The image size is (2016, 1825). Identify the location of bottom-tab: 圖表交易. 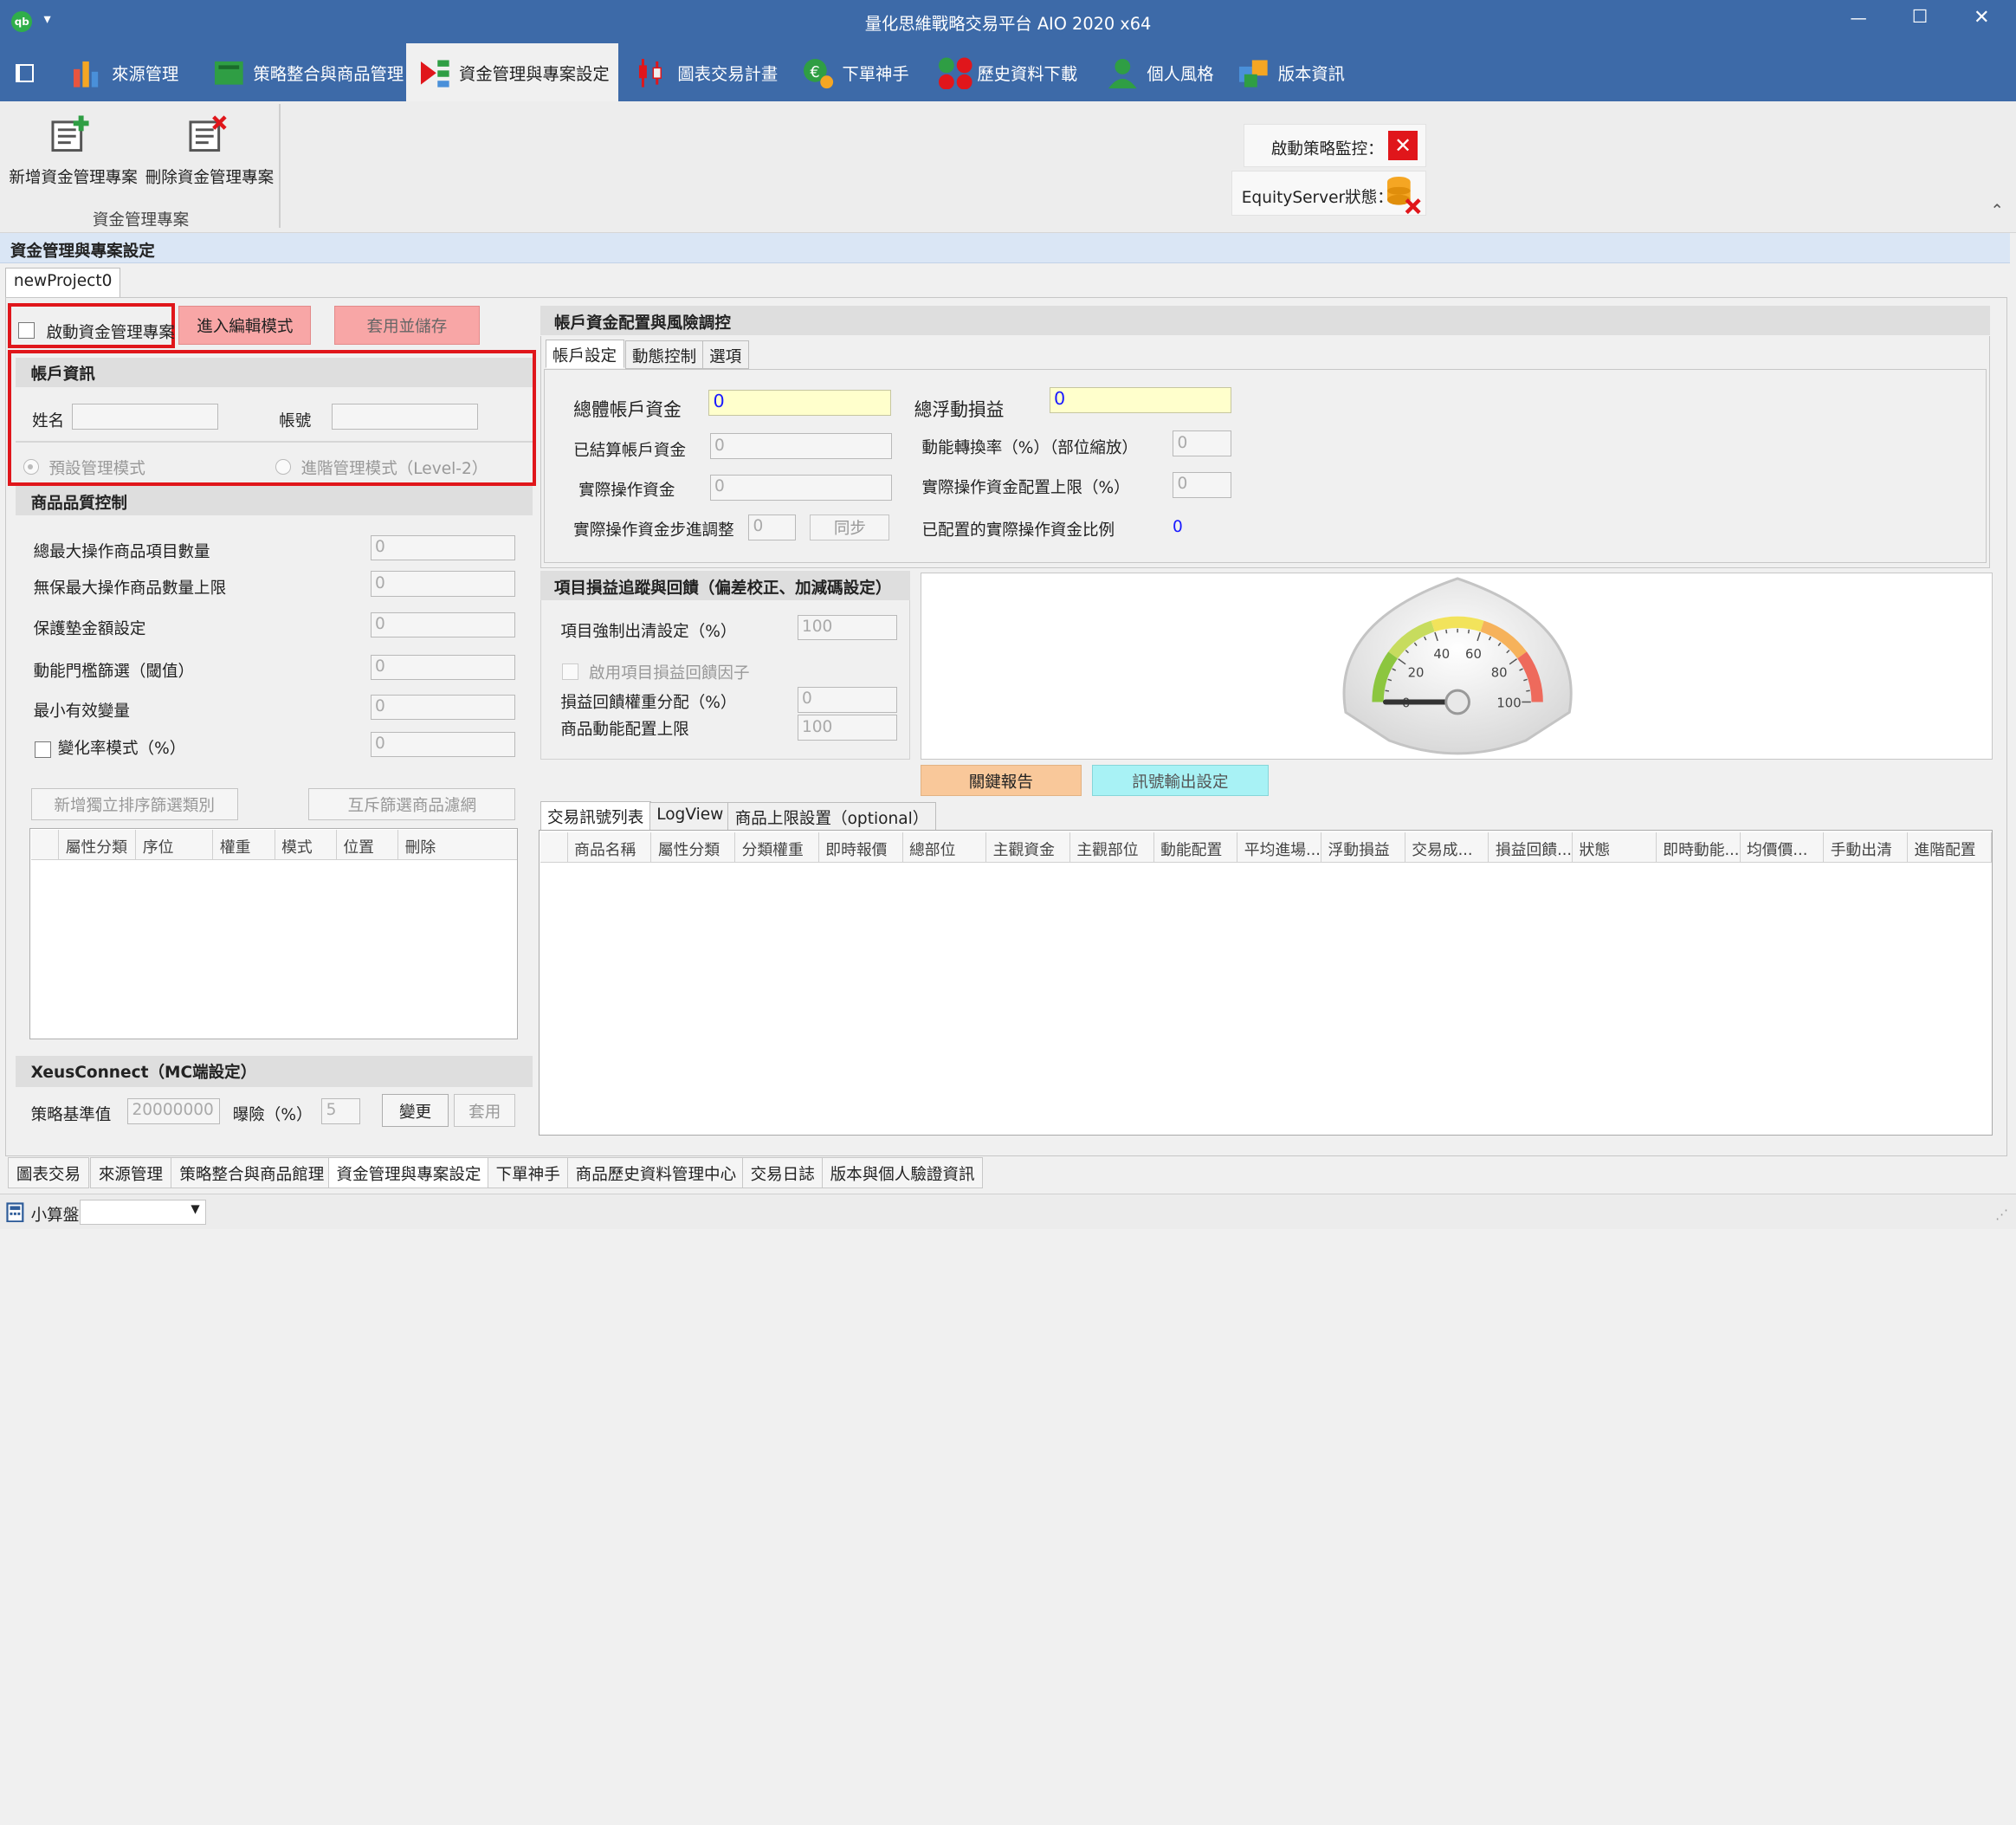
(48, 1172).